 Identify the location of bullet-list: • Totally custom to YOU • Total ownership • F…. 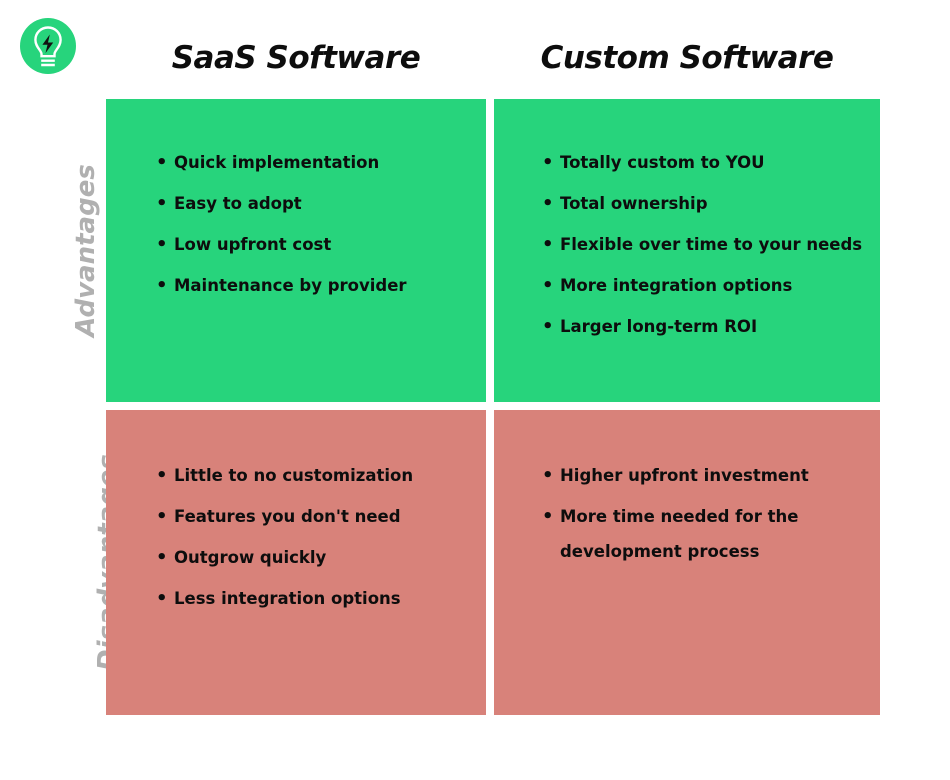
(707, 247).